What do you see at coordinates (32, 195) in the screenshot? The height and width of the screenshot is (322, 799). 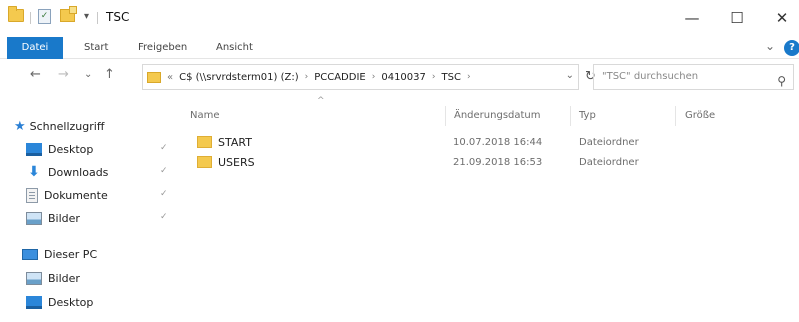 I see `document-icon` at bounding box center [32, 195].